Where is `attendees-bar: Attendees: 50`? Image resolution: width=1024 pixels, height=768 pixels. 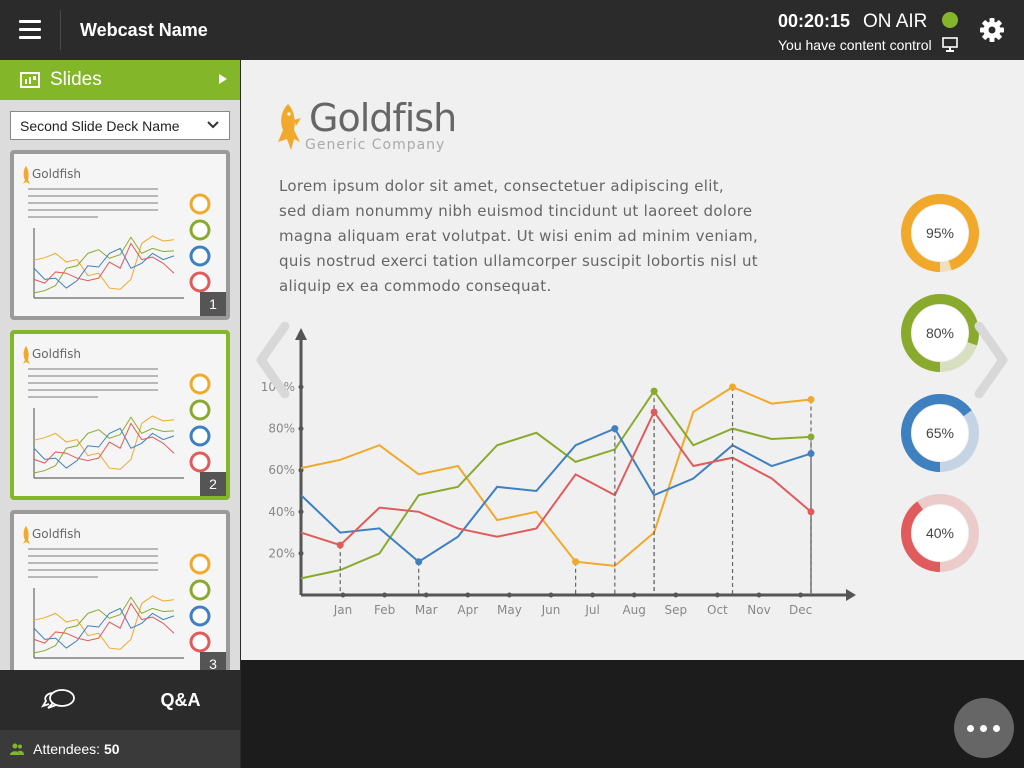 attendees-bar: Attendees: 50 is located at coordinates (120, 749).